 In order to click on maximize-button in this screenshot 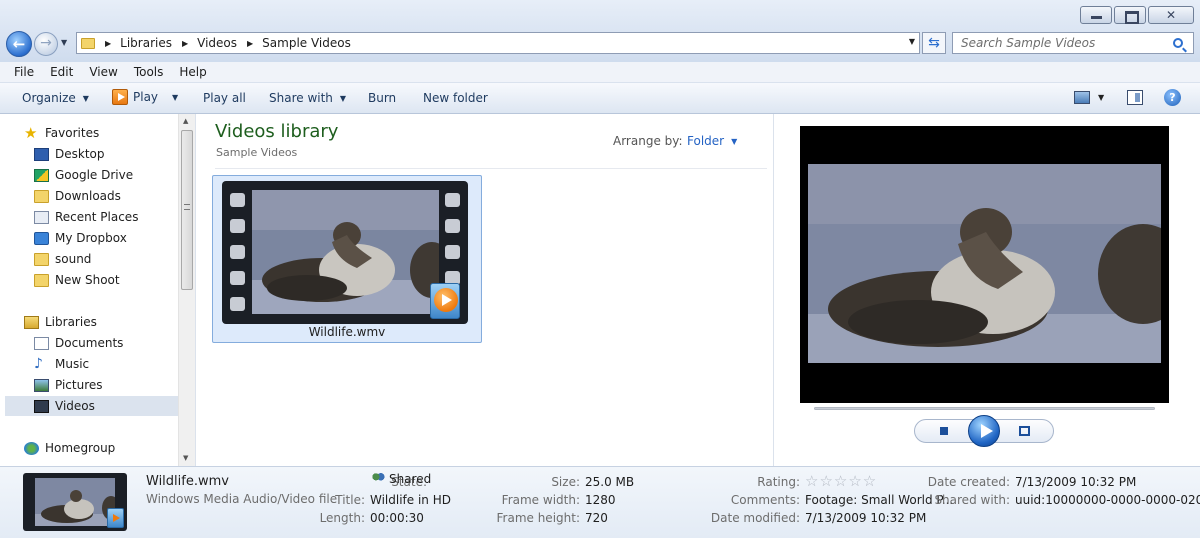, I will do `click(1130, 15)`.